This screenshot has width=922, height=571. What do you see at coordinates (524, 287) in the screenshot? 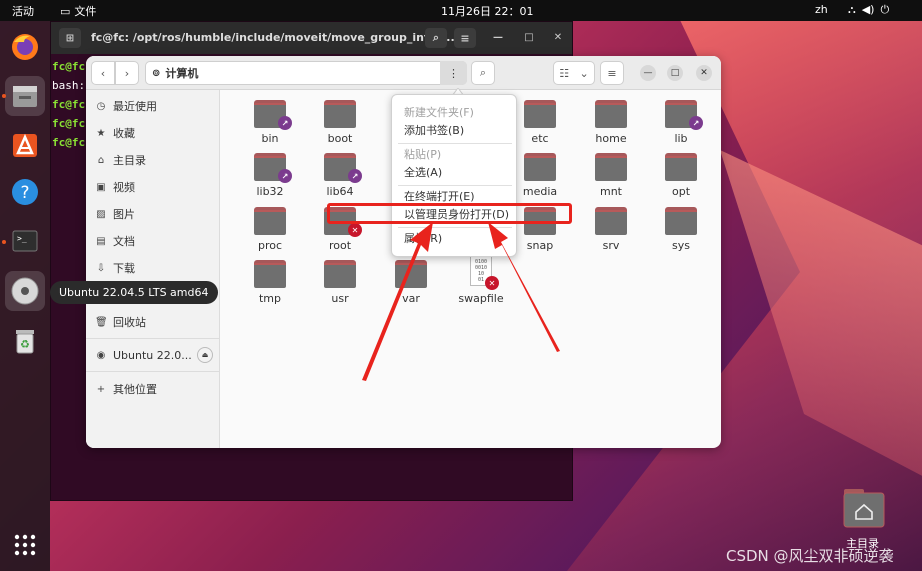
I see `annotation-arrow-right` at bounding box center [524, 287].